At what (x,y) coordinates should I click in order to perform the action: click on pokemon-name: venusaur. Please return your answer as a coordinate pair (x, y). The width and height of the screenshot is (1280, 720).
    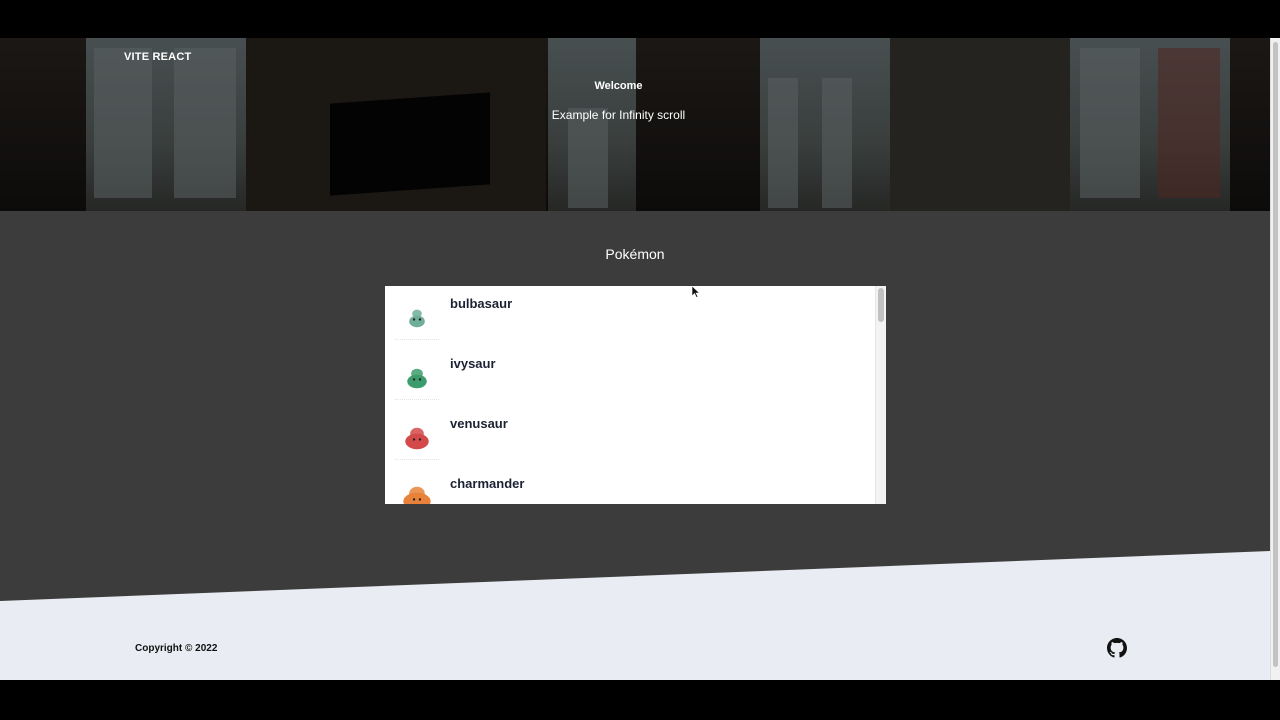
    Looking at the image, I should click on (479, 423).